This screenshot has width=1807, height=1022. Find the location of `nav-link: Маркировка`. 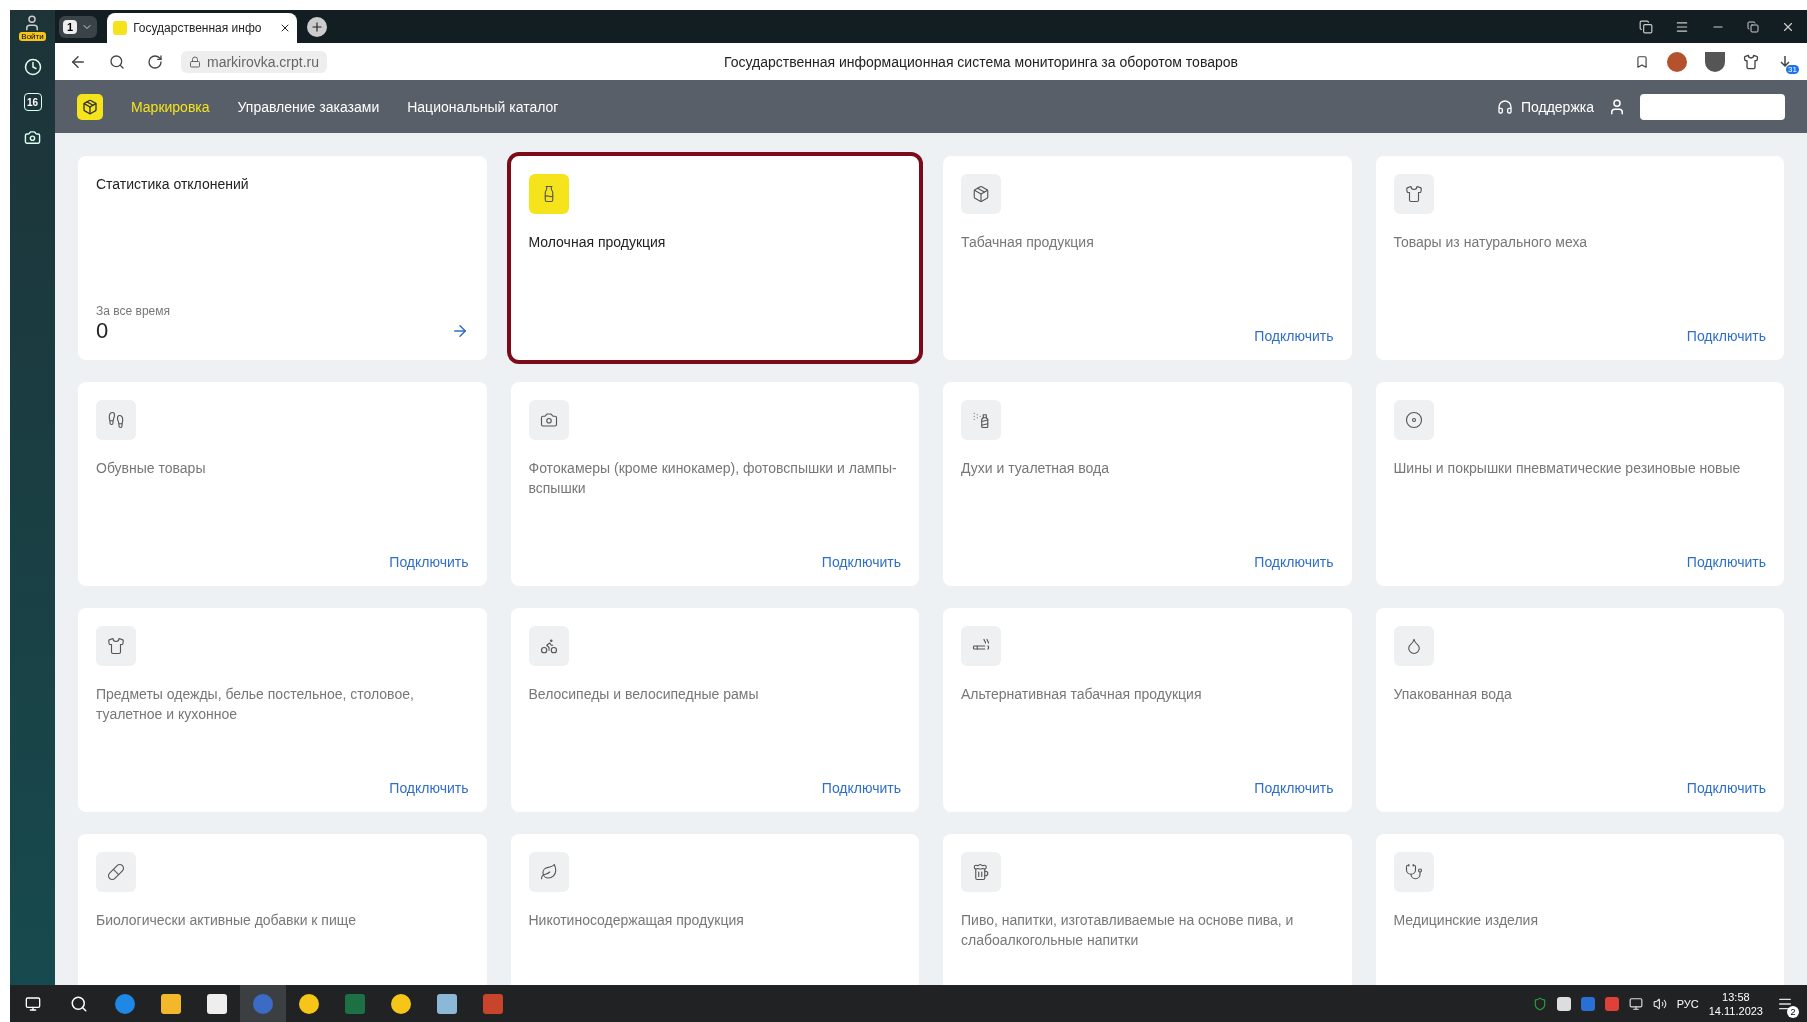

nav-link: Маркировка is located at coordinates (170, 106).